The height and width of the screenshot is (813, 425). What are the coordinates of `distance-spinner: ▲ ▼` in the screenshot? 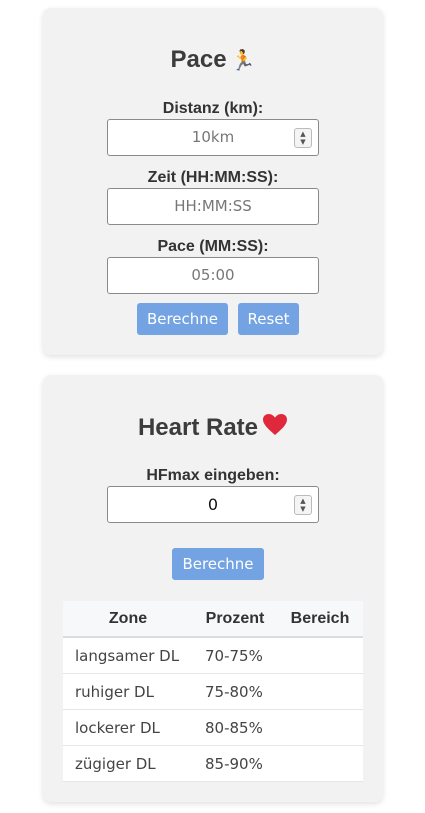 It's located at (303, 138).